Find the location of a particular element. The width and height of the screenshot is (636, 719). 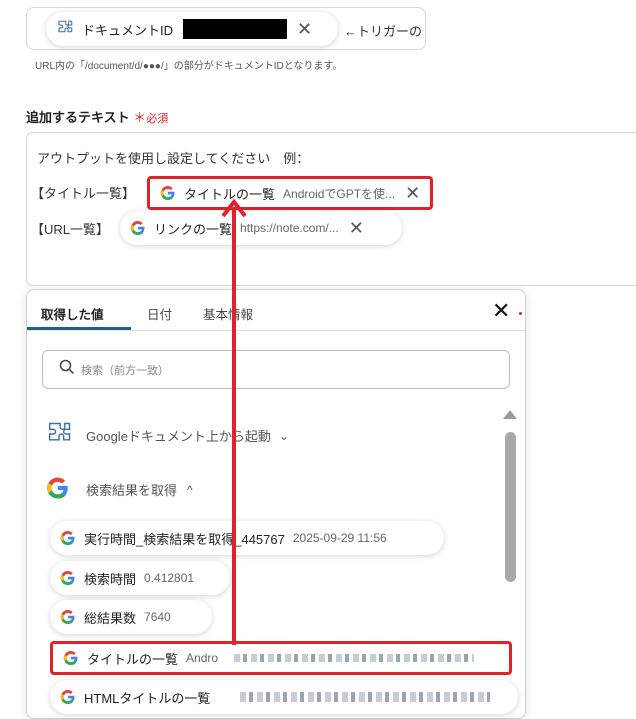

list-item-title-list: タイトルの一覧 Andro is located at coordinates (281, 658).